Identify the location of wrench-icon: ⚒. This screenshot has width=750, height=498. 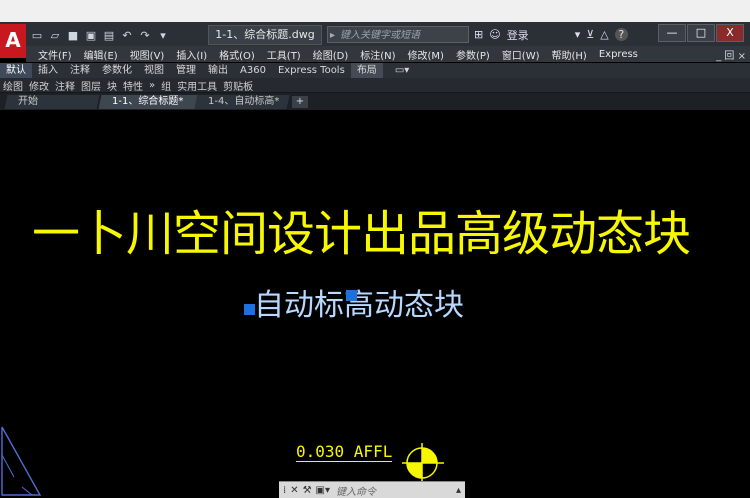
(307, 490).